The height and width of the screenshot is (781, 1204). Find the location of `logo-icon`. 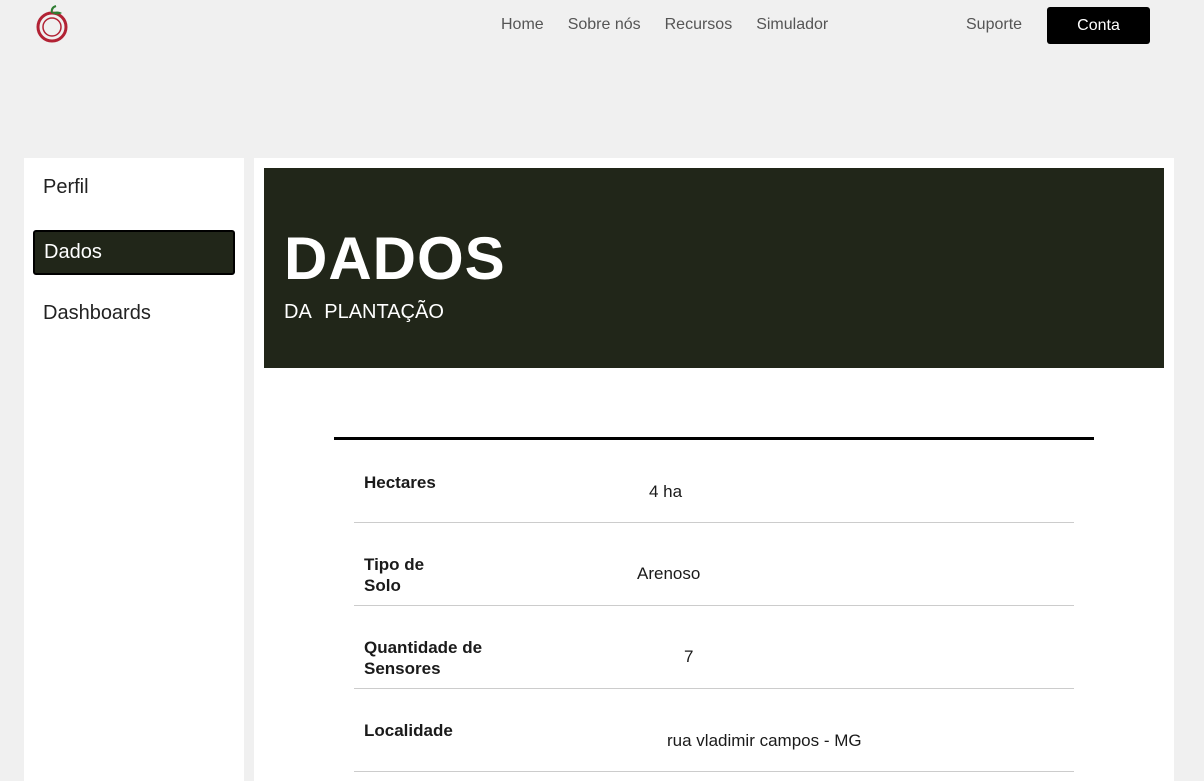

logo-icon is located at coordinates (52, 24).